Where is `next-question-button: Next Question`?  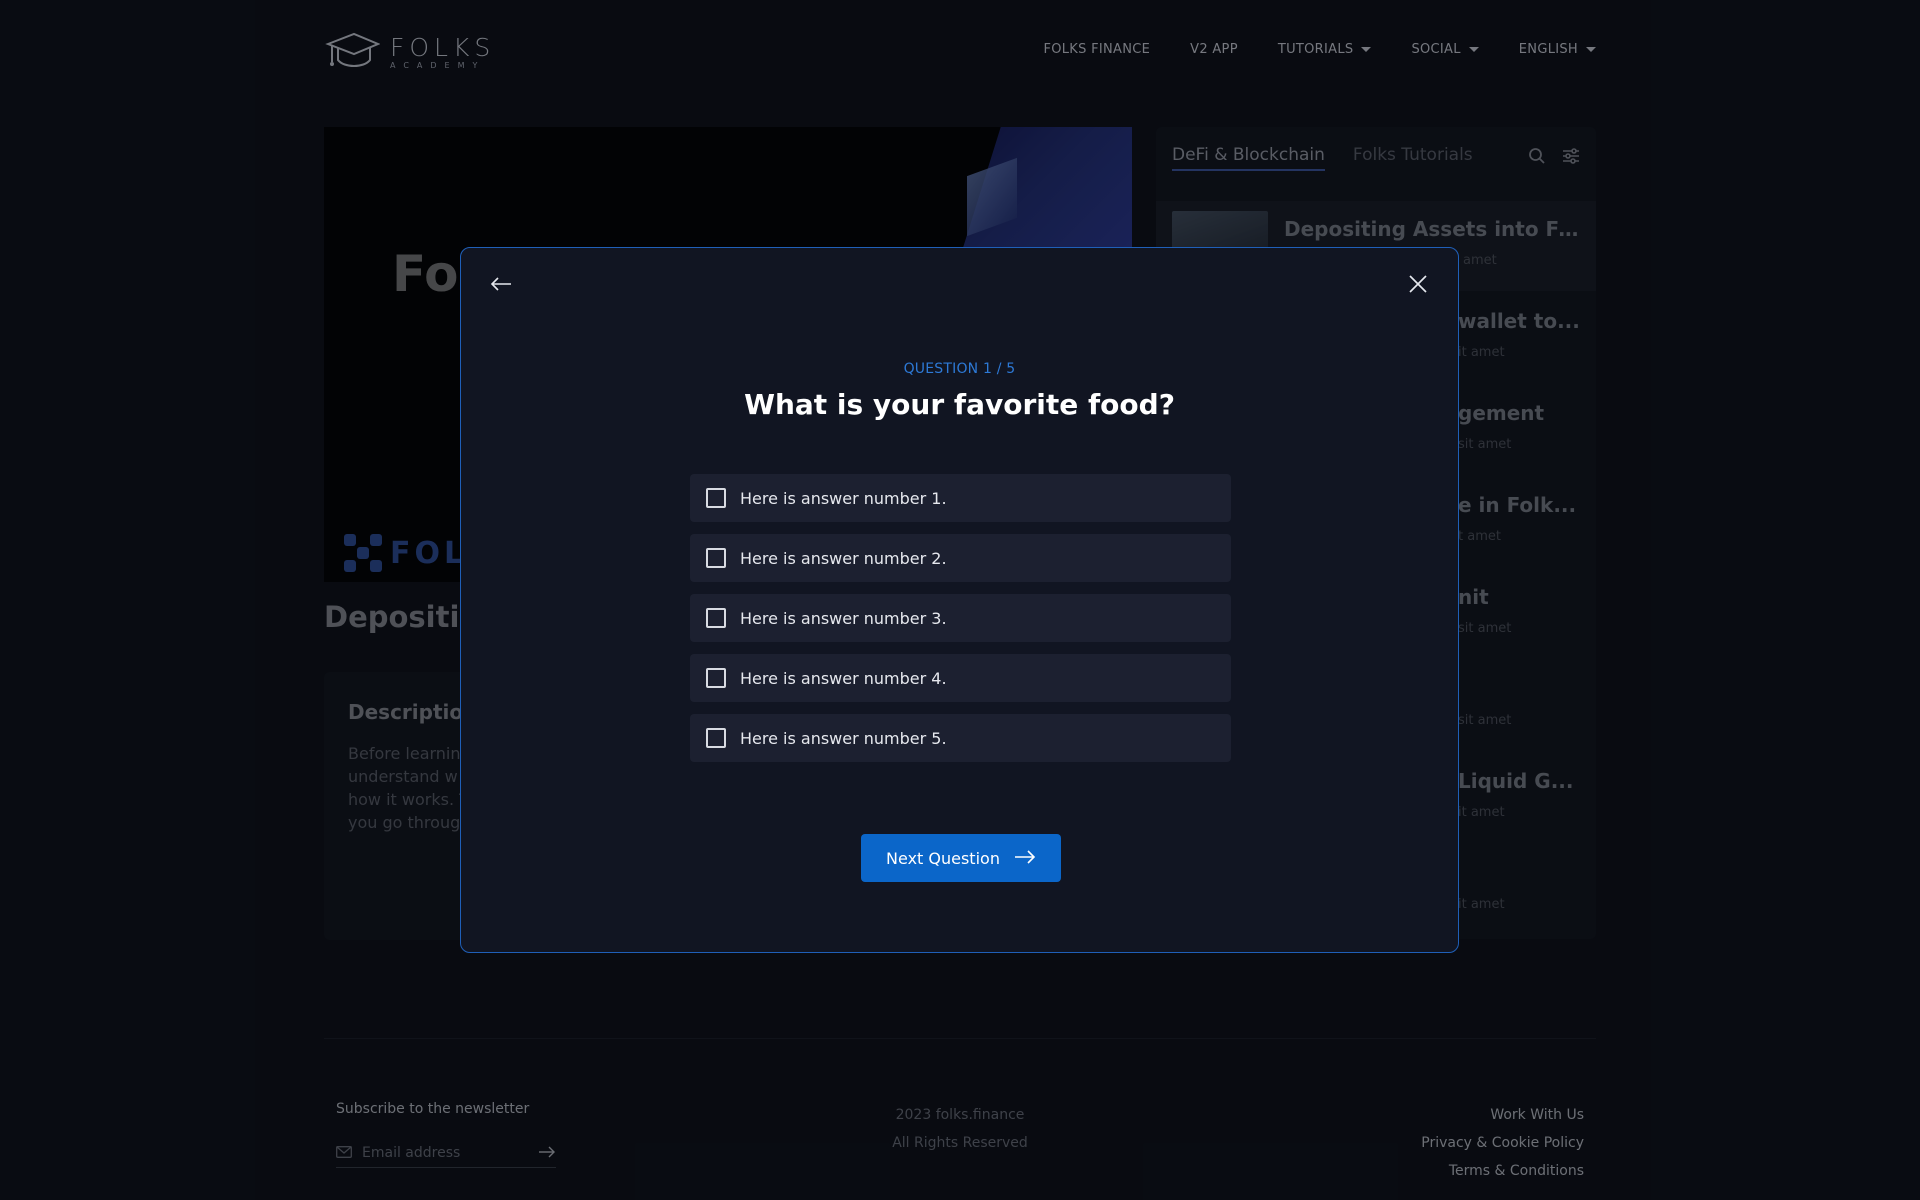 next-question-button: Next Question is located at coordinates (961, 858).